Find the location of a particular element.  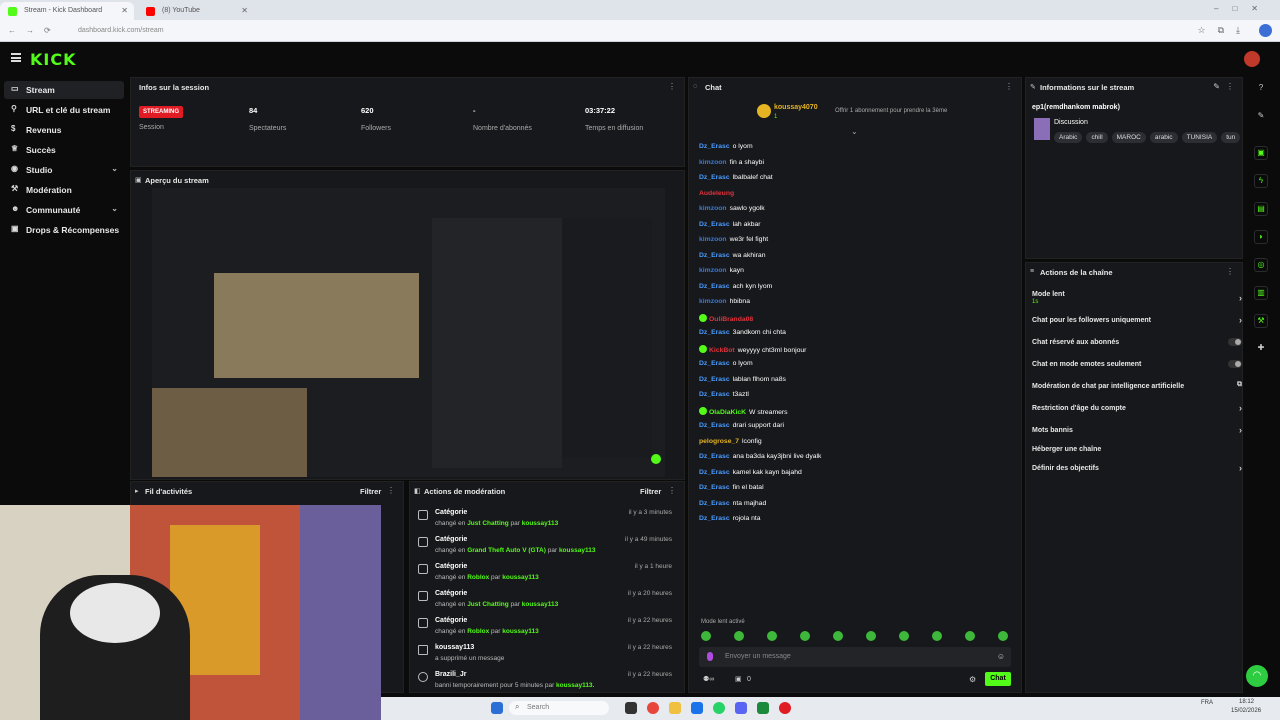

sidebar-item-url-key: ⚲ URL et clé du stream is located at coordinates (64, 110).